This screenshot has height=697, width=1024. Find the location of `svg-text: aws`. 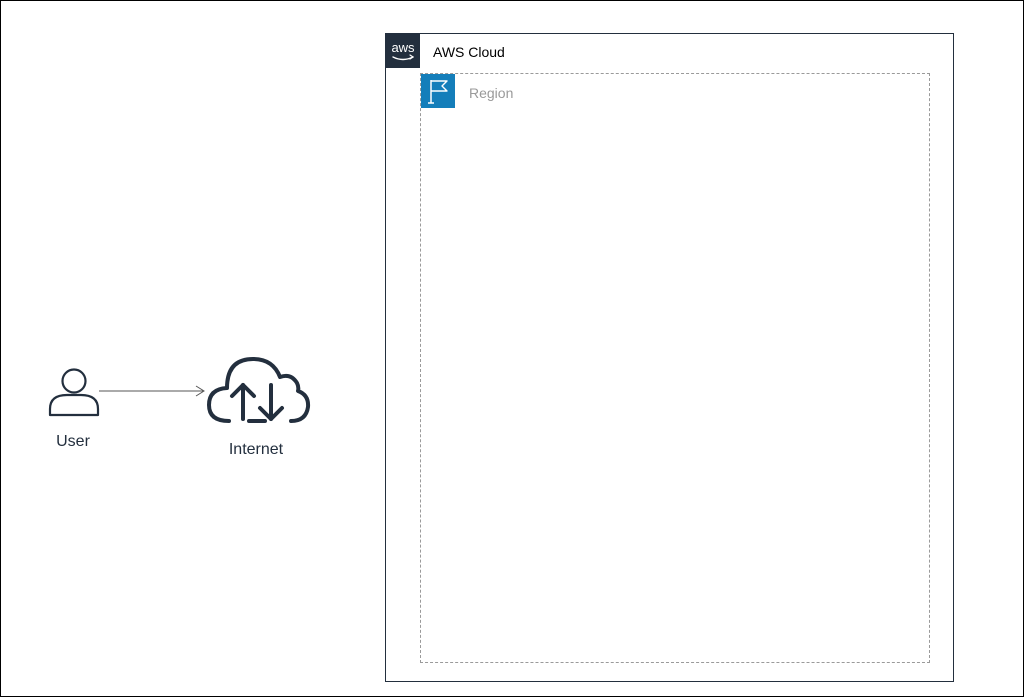

svg-text: aws is located at coordinates (403, 47).